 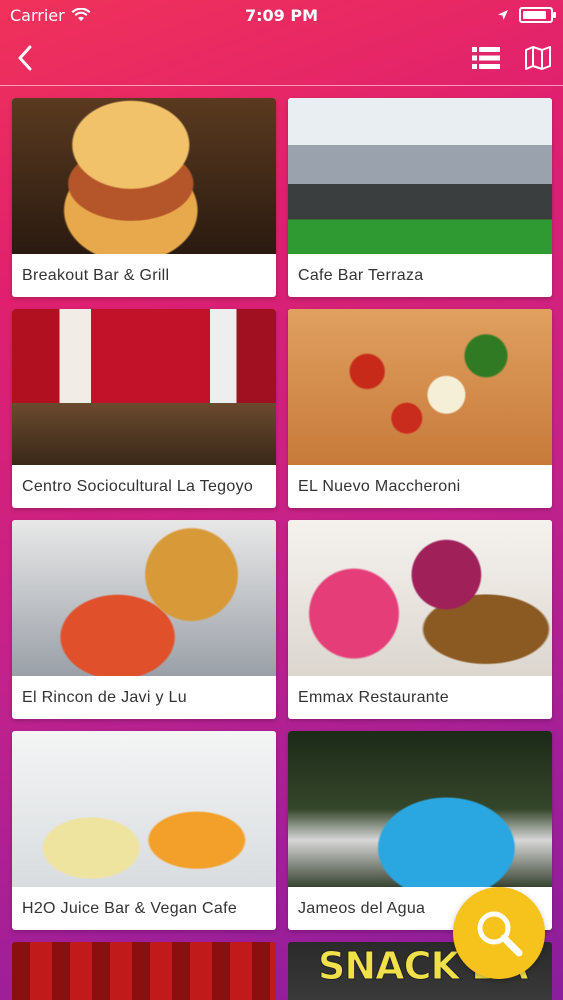 What do you see at coordinates (130, 908) in the screenshot?
I see `restaurant-name: H2O Juice Bar & Vegan Cafe` at bounding box center [130, 908].